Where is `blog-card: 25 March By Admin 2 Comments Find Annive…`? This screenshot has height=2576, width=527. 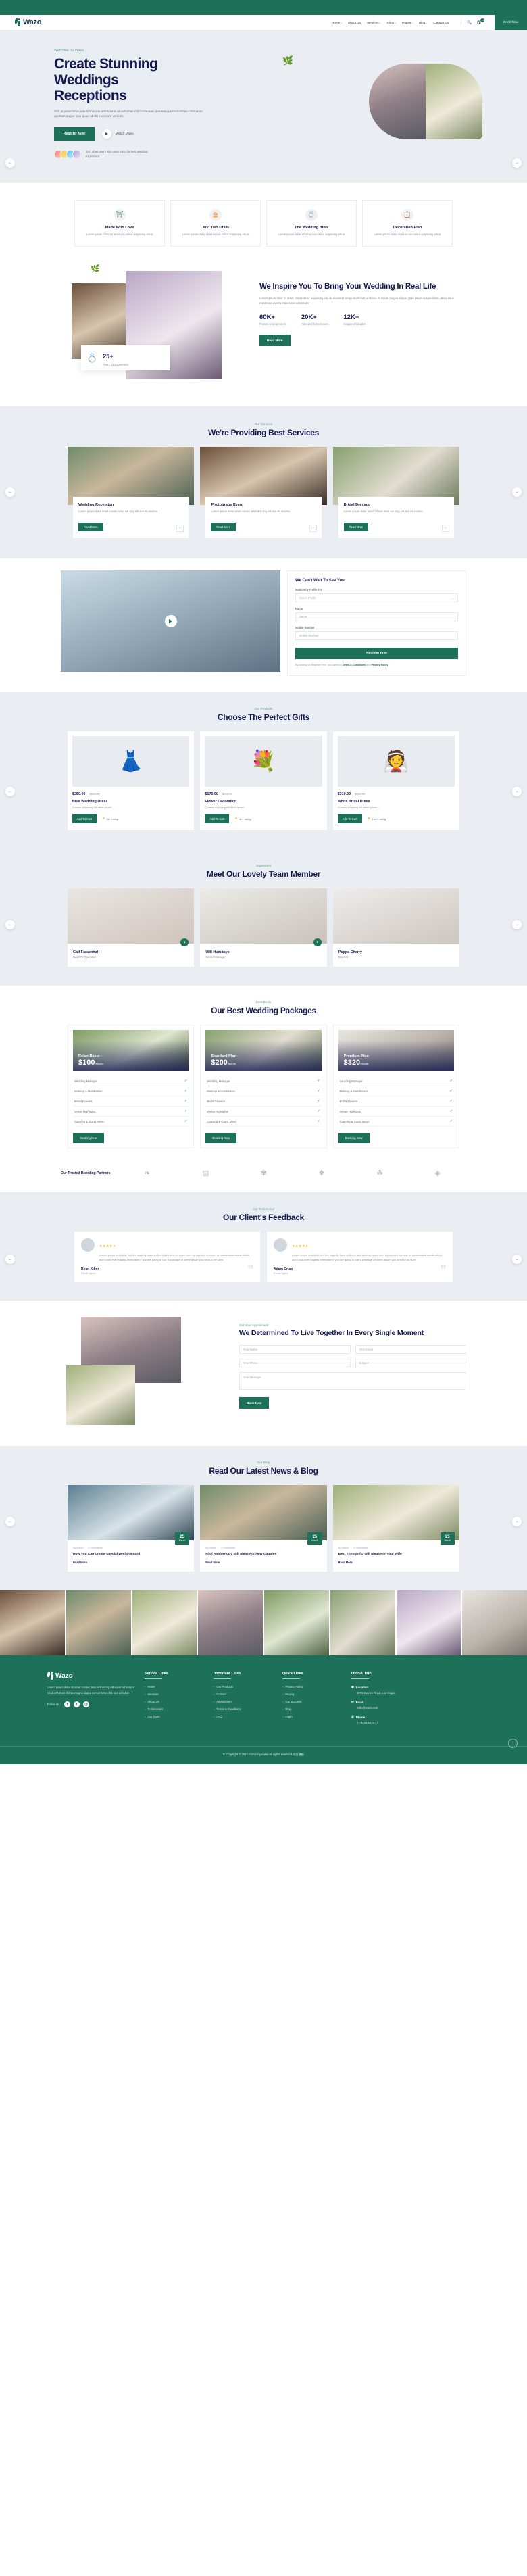 blog-card: 25 March By Admin 2 Comments Find Annive… is located at coordinates (263, 1528).